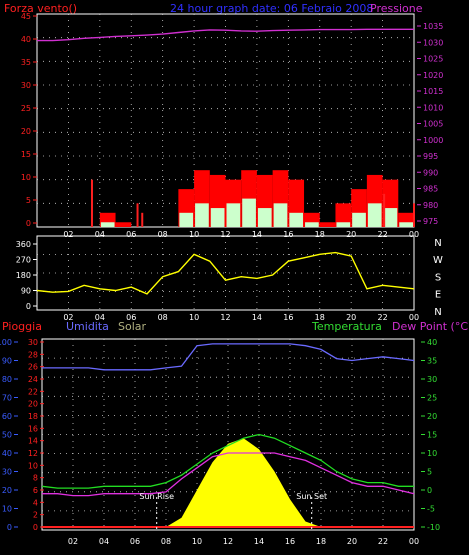 This screenshot has width=469, height=555. What do you see at coordinates (73, 541) in the screenshot?
I see `x-tick-label: 02` at bounding box center [73, 541].